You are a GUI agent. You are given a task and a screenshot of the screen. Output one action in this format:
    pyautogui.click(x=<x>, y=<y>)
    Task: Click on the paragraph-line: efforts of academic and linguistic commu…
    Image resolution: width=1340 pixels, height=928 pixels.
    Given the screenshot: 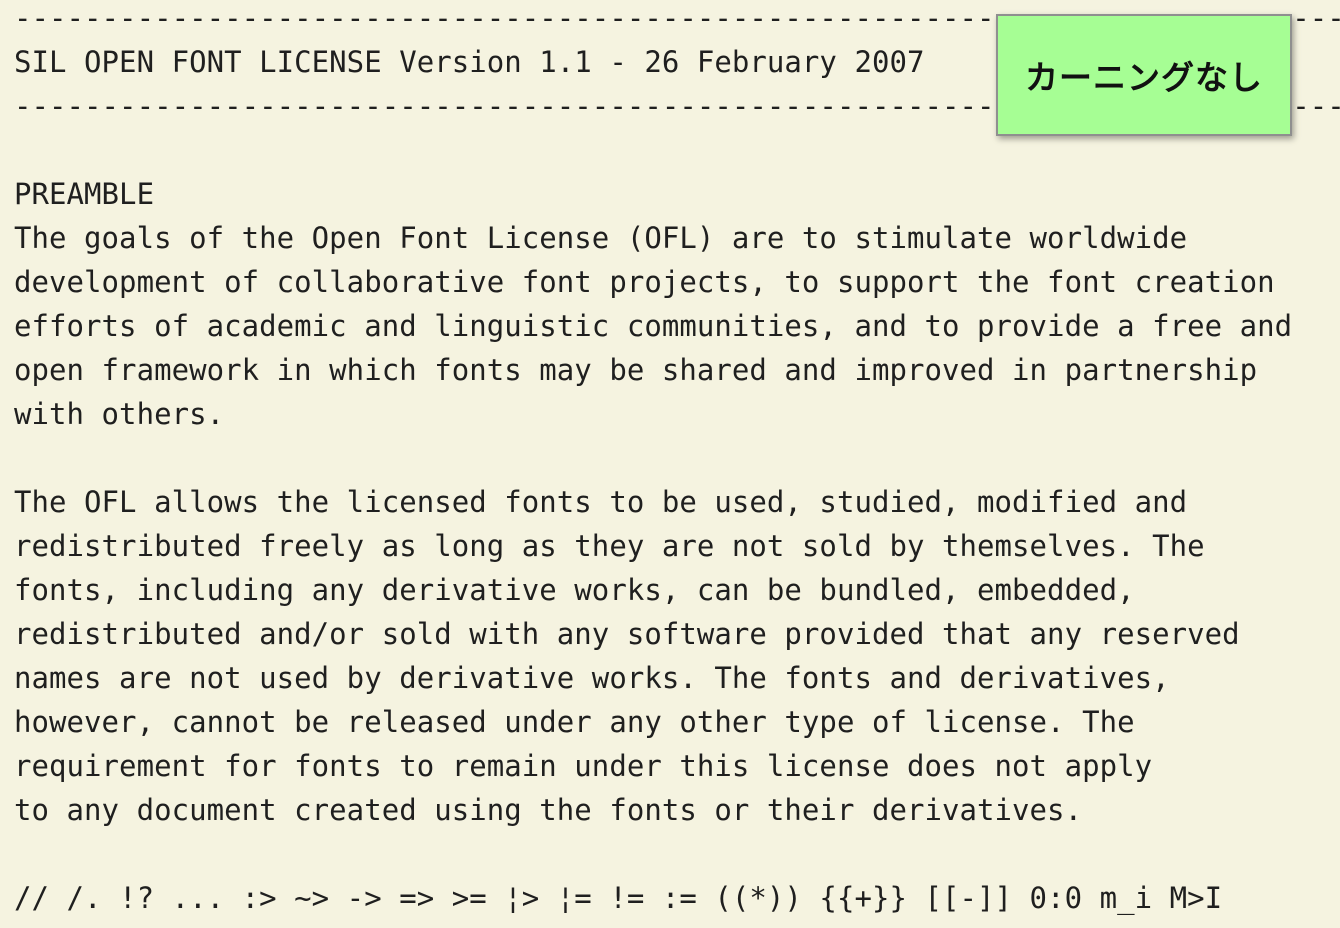 What is the action you would take?
    pyautogui.click(x=653, y=326)
    